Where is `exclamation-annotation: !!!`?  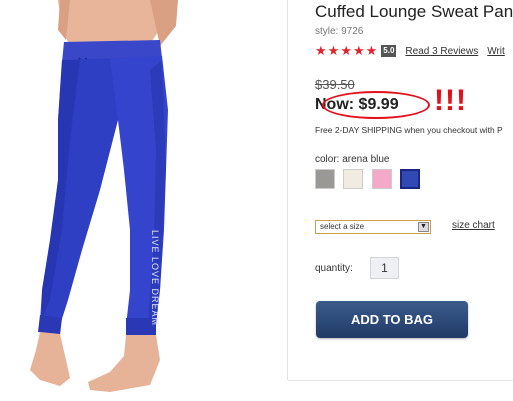
exclamation-annotation: !!! is located at coordinates (450, 100).